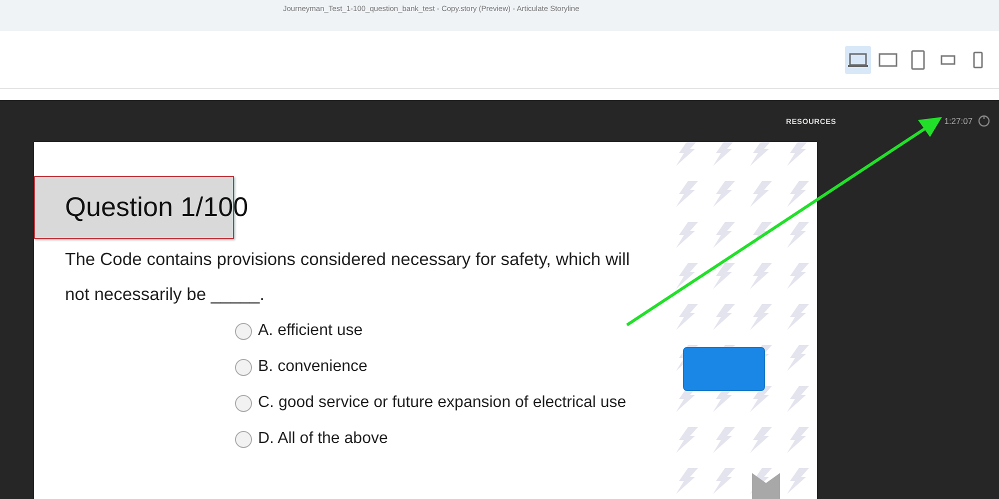  I want to click on laptop-icon, so click(858, 59).